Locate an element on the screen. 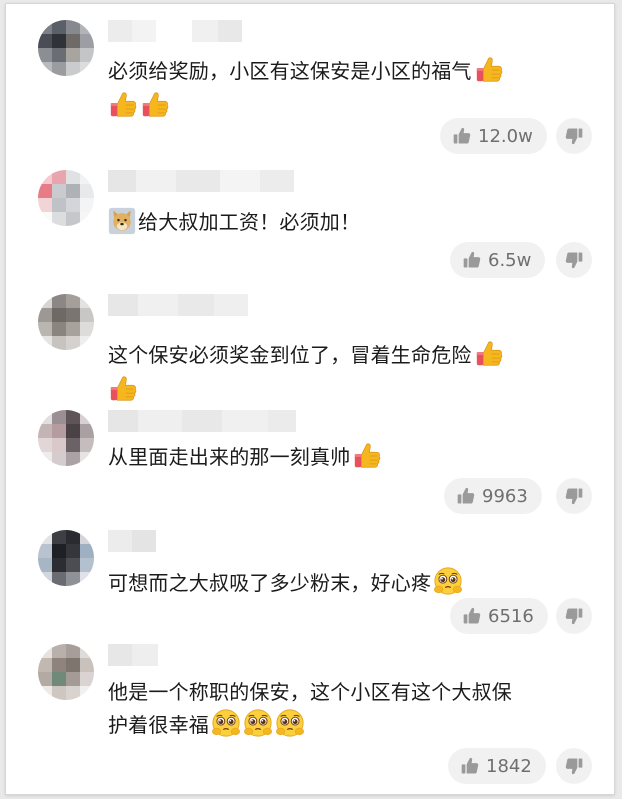 The image size is (622, 799). comment-text: 他是一个称职的保安，这个小区有这个大叔保 护着很幸福 is located at coordinates (310, 709).